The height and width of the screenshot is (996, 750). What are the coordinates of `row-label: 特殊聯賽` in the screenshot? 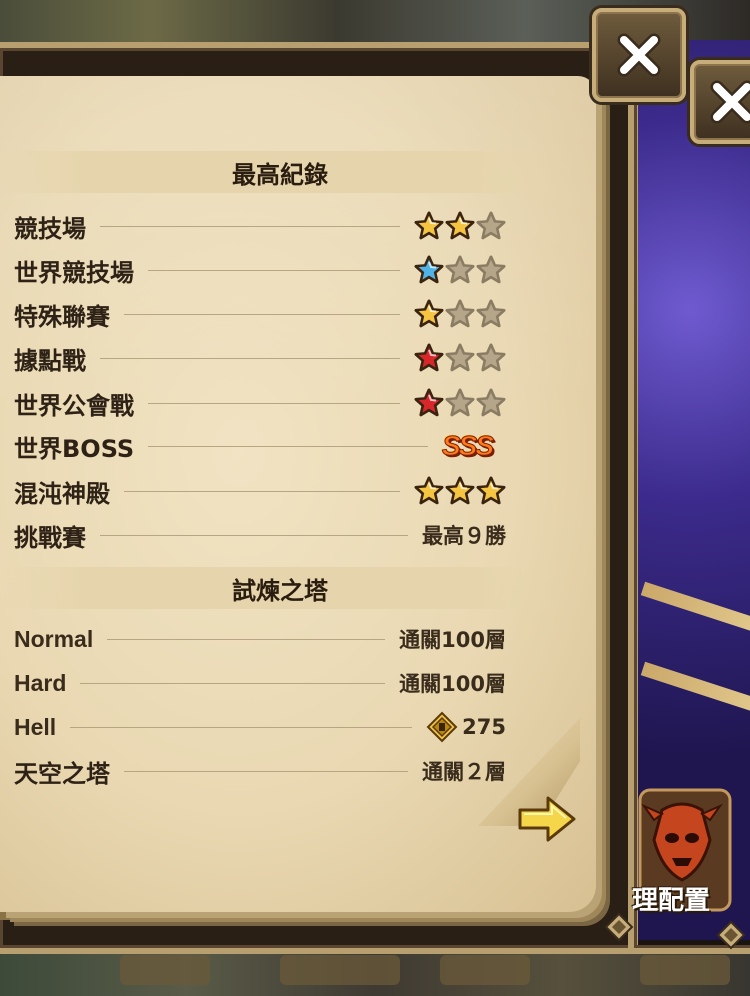 It's located at (62, 316).